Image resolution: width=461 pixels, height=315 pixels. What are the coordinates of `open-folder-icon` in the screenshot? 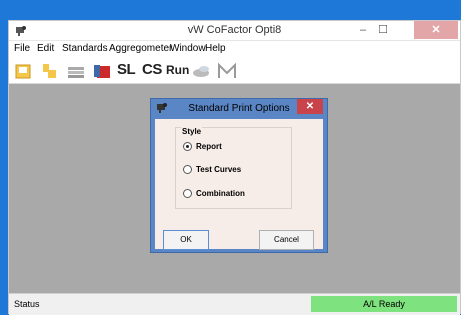 It's located at (24, 71).